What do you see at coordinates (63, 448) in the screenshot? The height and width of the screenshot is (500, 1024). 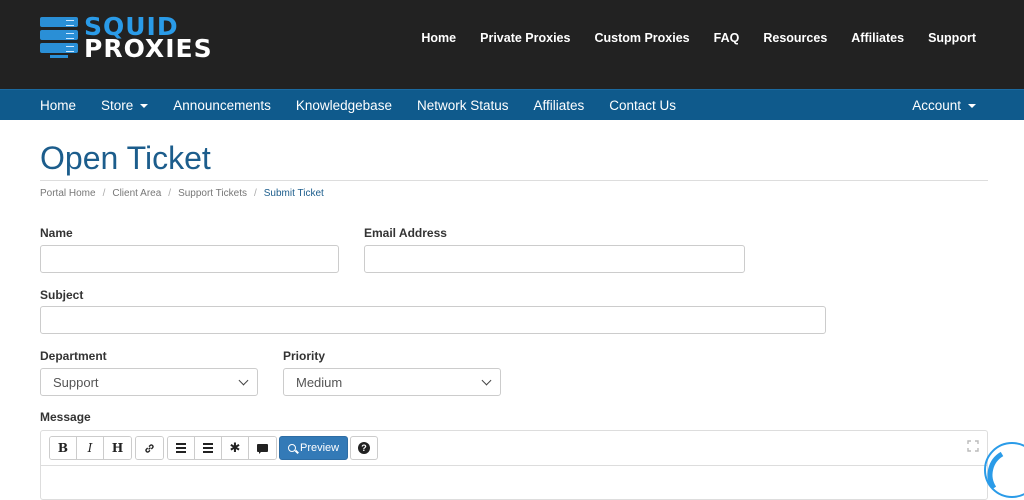 I see `bold-button: B` at bounding box center [63, 448].